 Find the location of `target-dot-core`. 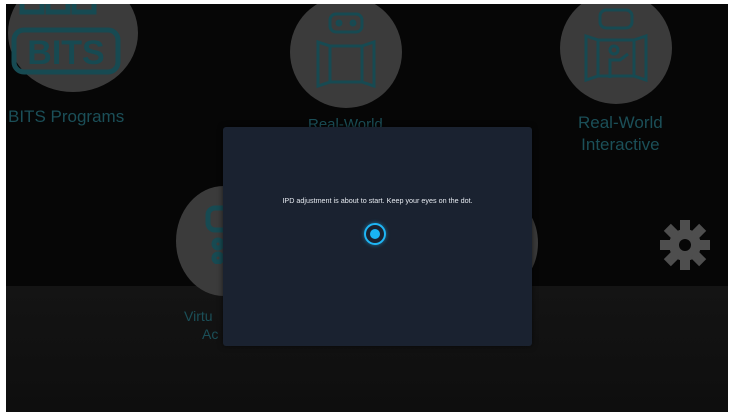

target-dot-core is located at coordinates (375, 234).